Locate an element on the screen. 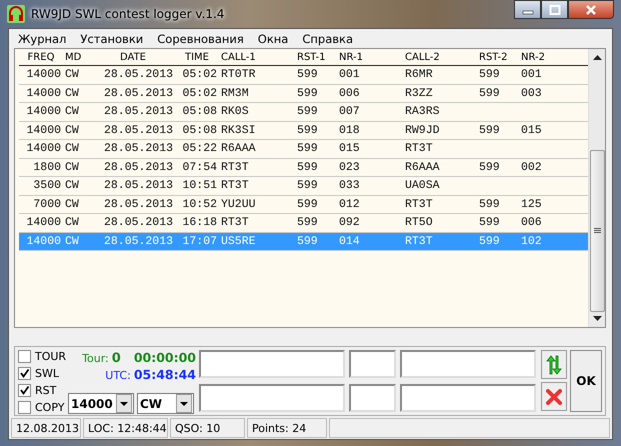 The width and height of the screenshot is (621, 446). column-header: CALL-2 is located at coordinates (440, 57).